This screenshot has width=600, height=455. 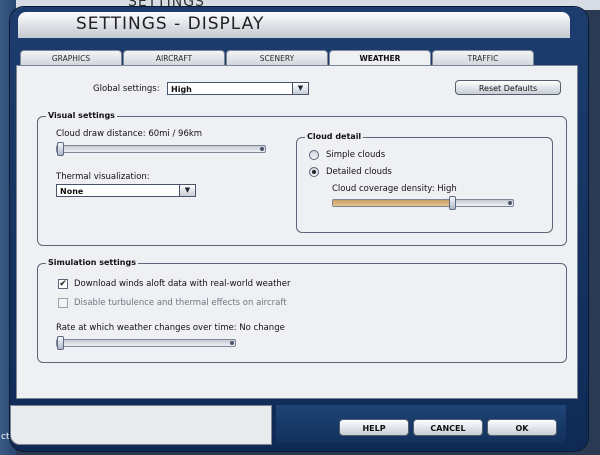 What do you see at coordinates (60, 149) in the screenshot?
I see `cloud-draw-distance-thumb` at bounding box center [60, 149].